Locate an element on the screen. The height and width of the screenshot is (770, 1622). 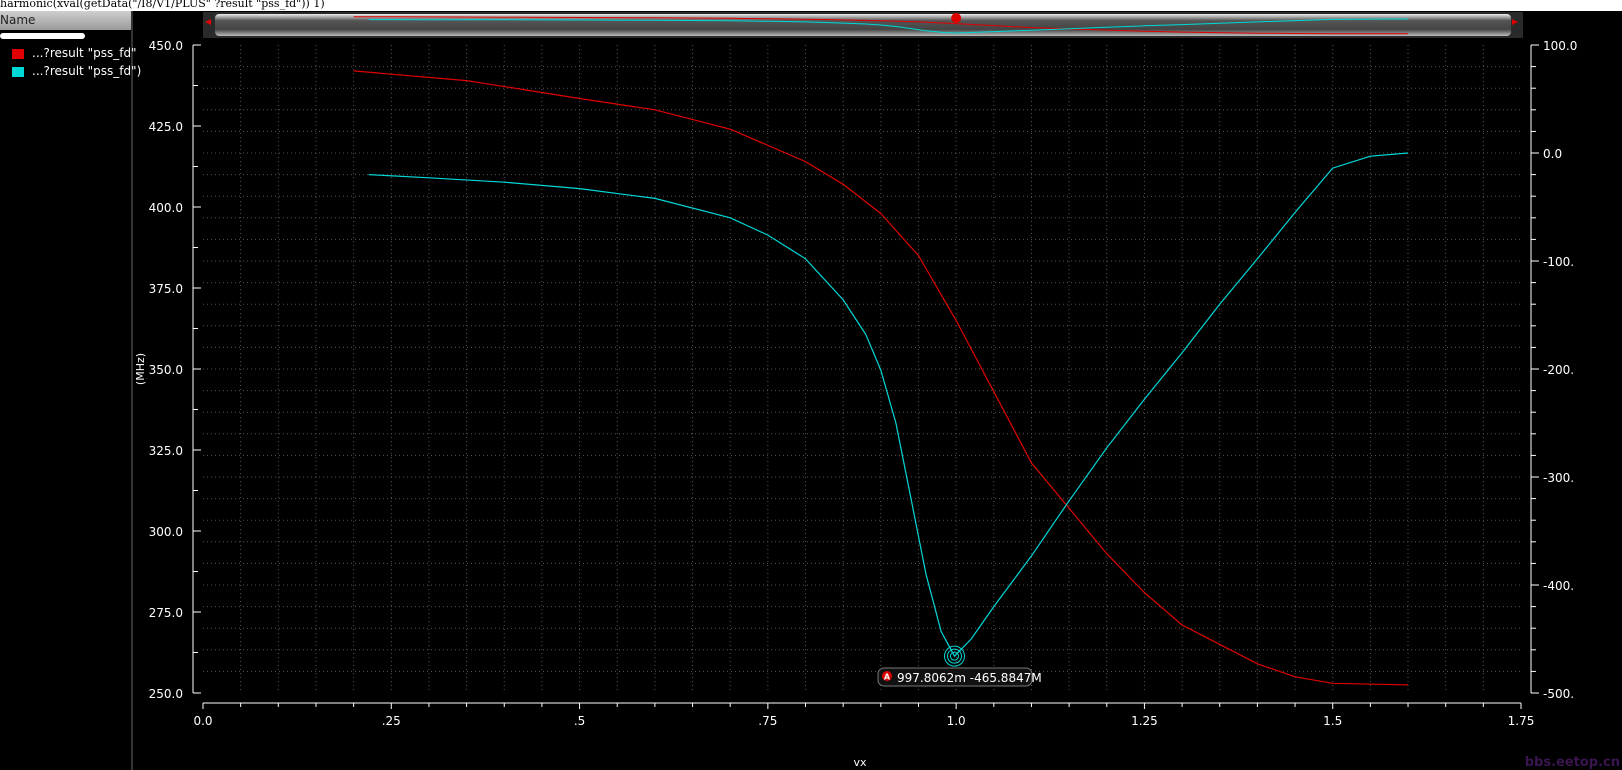
y-tick-label-left: 275.0 is located at coordinates (166, 613).